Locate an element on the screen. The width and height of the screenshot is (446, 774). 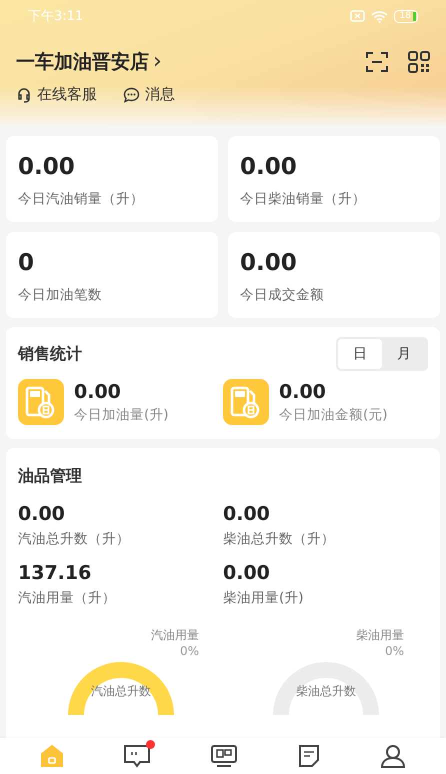
section-title: 油品管理 is located at coordinates (50, 476).